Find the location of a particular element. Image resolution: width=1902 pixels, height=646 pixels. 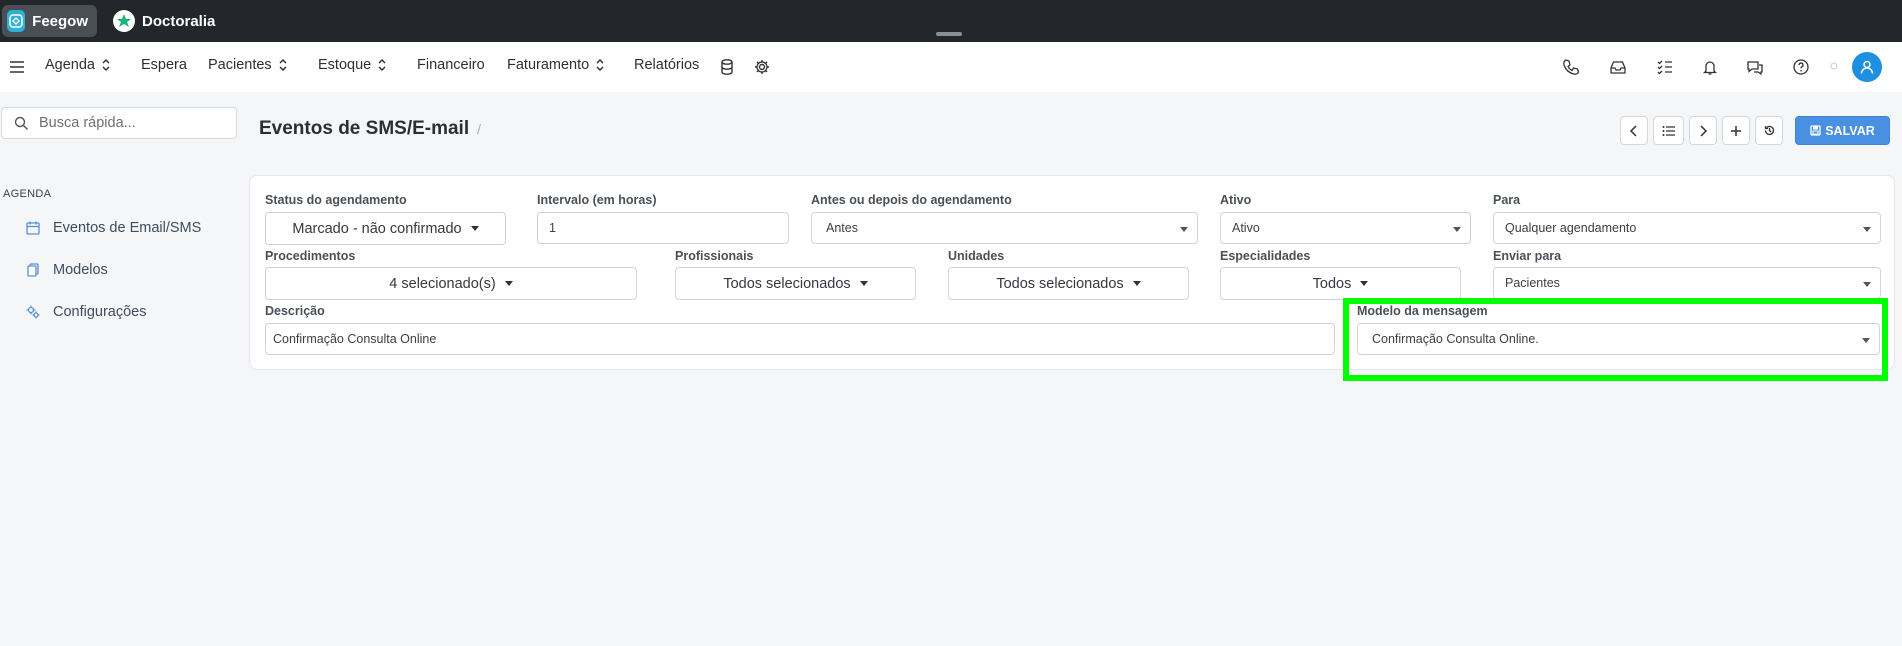

enviar-para-label: Enviar para is located at coordinates (1527, 256).